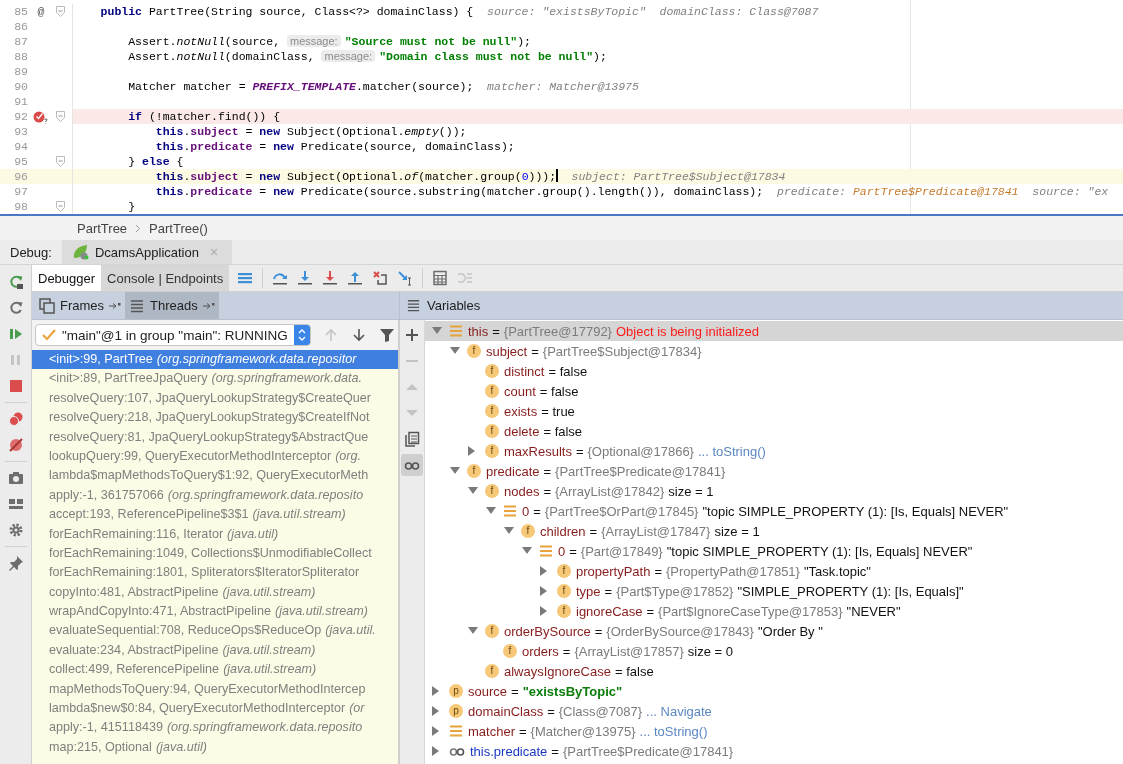 The height and width of the screenshot is (764, 1123). Describe the element at coordinates (215, 456) in the screenshot. I see `stack-frame: lookupQuery:99, QueryExecutorMethodInterceptor (org.` at that location.